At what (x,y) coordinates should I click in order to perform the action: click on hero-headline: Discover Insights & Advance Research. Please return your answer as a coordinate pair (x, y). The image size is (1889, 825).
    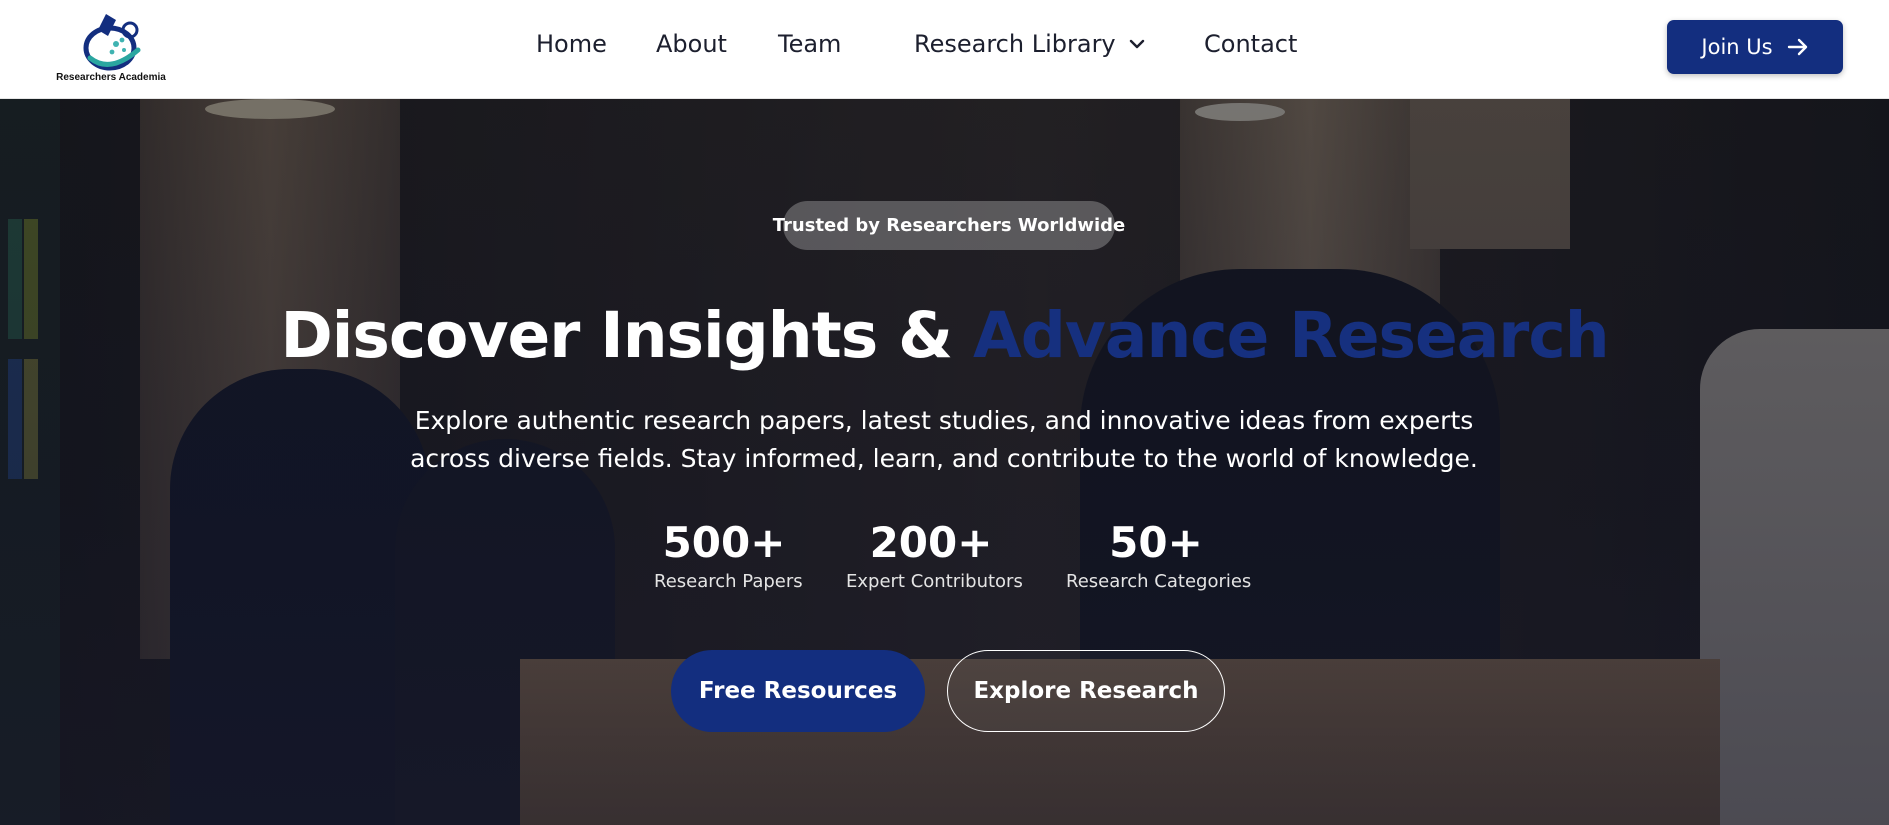
    Looking at the image, I should click on (944, 335).